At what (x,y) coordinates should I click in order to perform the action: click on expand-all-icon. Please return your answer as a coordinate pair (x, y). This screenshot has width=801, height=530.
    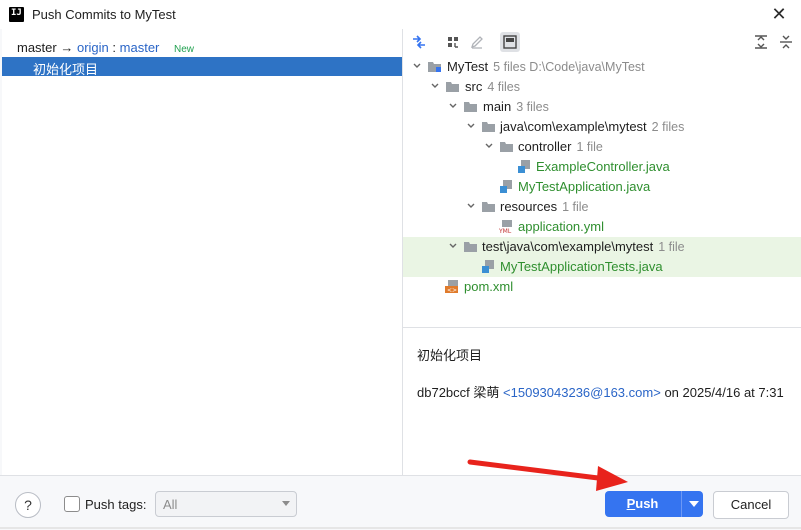
    Looking at the image, I should click on (761, 42).